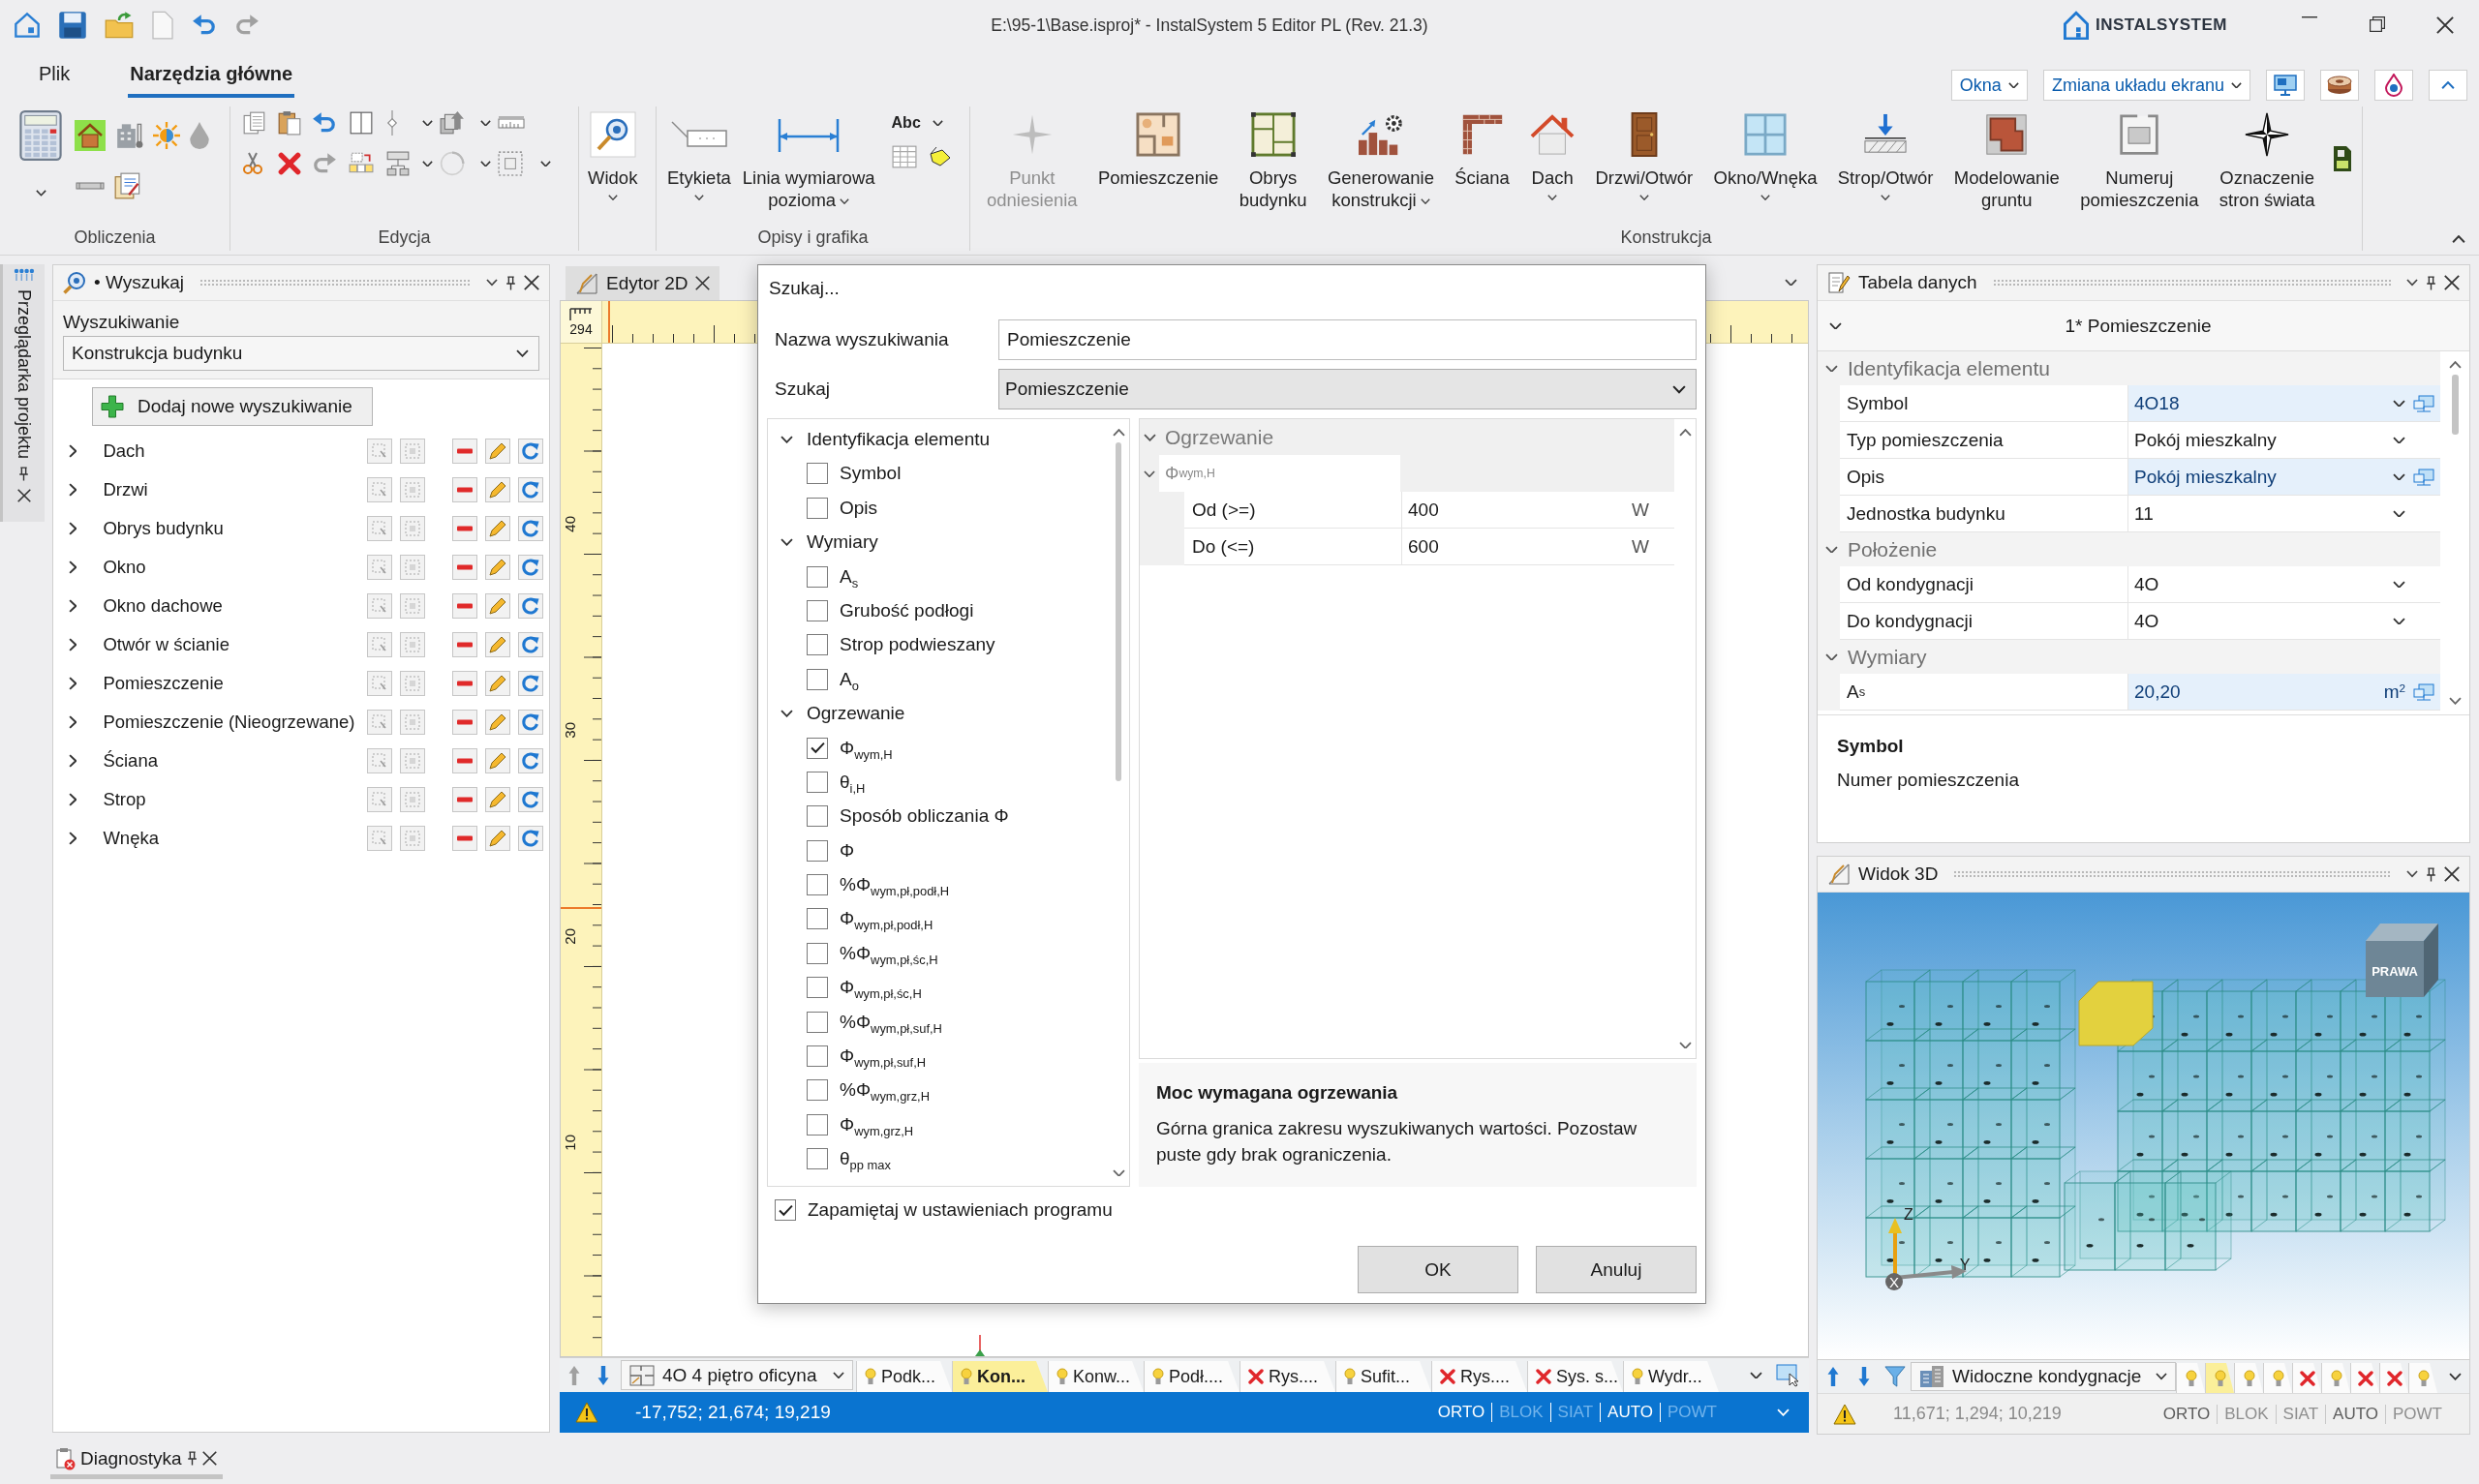 The width and height of the screenshot is (2479, 1484). What do you see at coordinates (924, 816) in the screenshot?
I see `option-label: Sposób obliczania Φ` at bounding box center [924, 816].